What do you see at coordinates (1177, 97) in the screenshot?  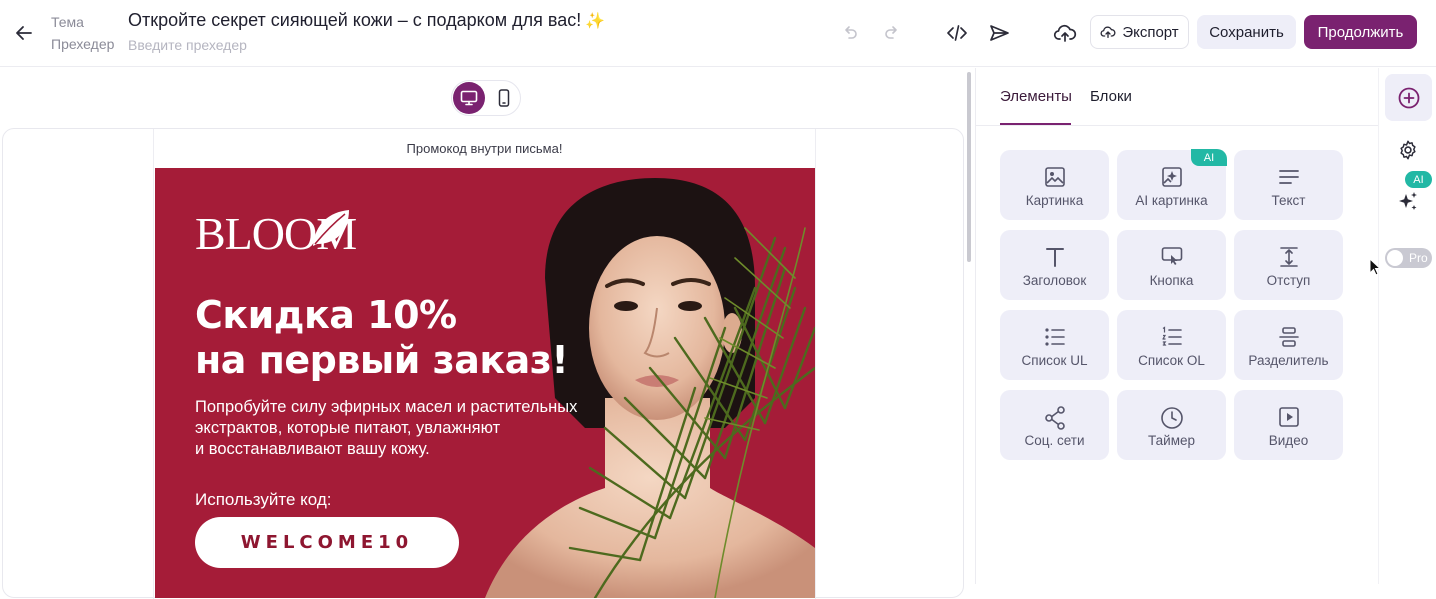 I see `panel-tabs: Элементы Блоки` at bounding box center [1177, 97].